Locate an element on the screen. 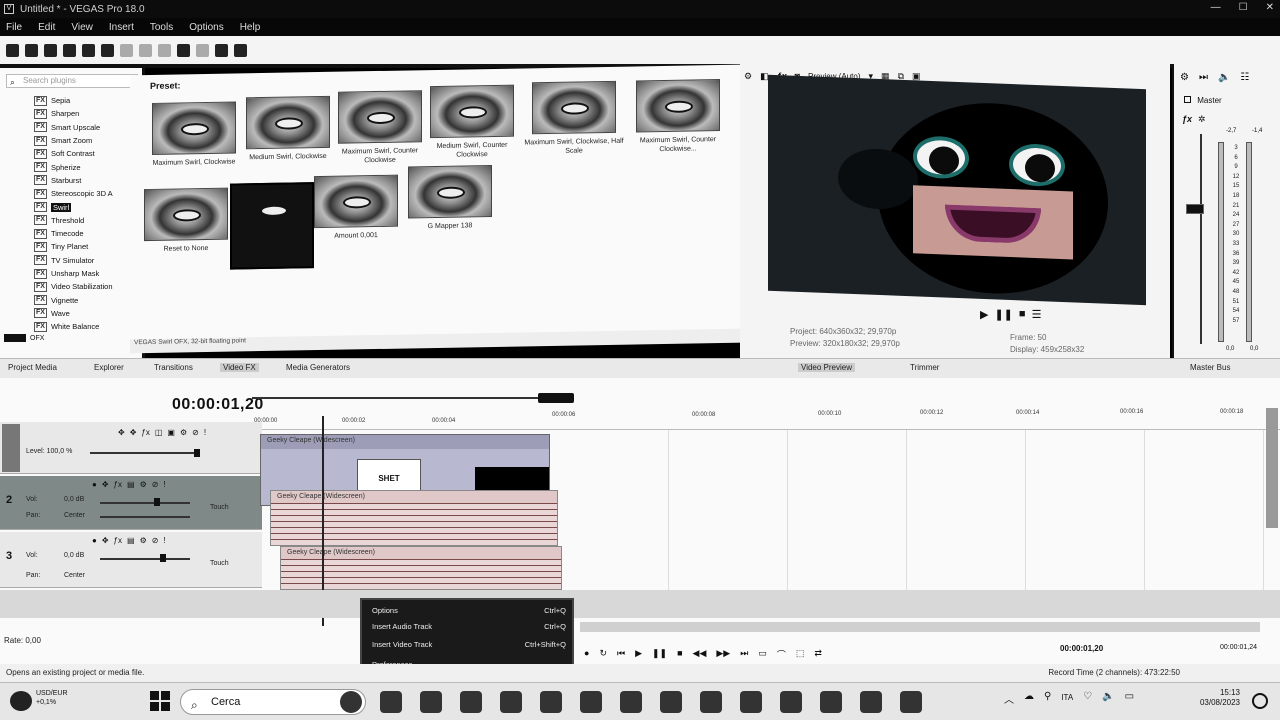 This screenshot has height=720, width=1280. tab-media-generators: Media Generators is located at coordinates (318, 367).